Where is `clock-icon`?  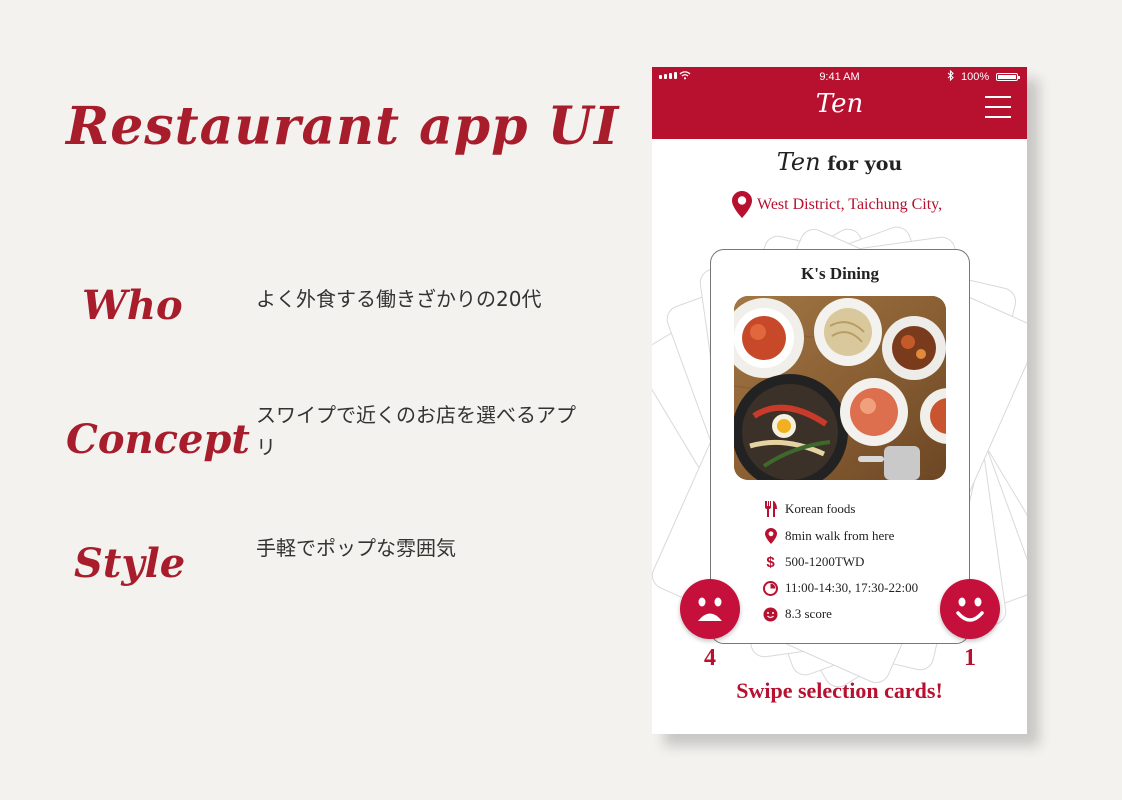 clock-icon is located at coordinates (770, 588).